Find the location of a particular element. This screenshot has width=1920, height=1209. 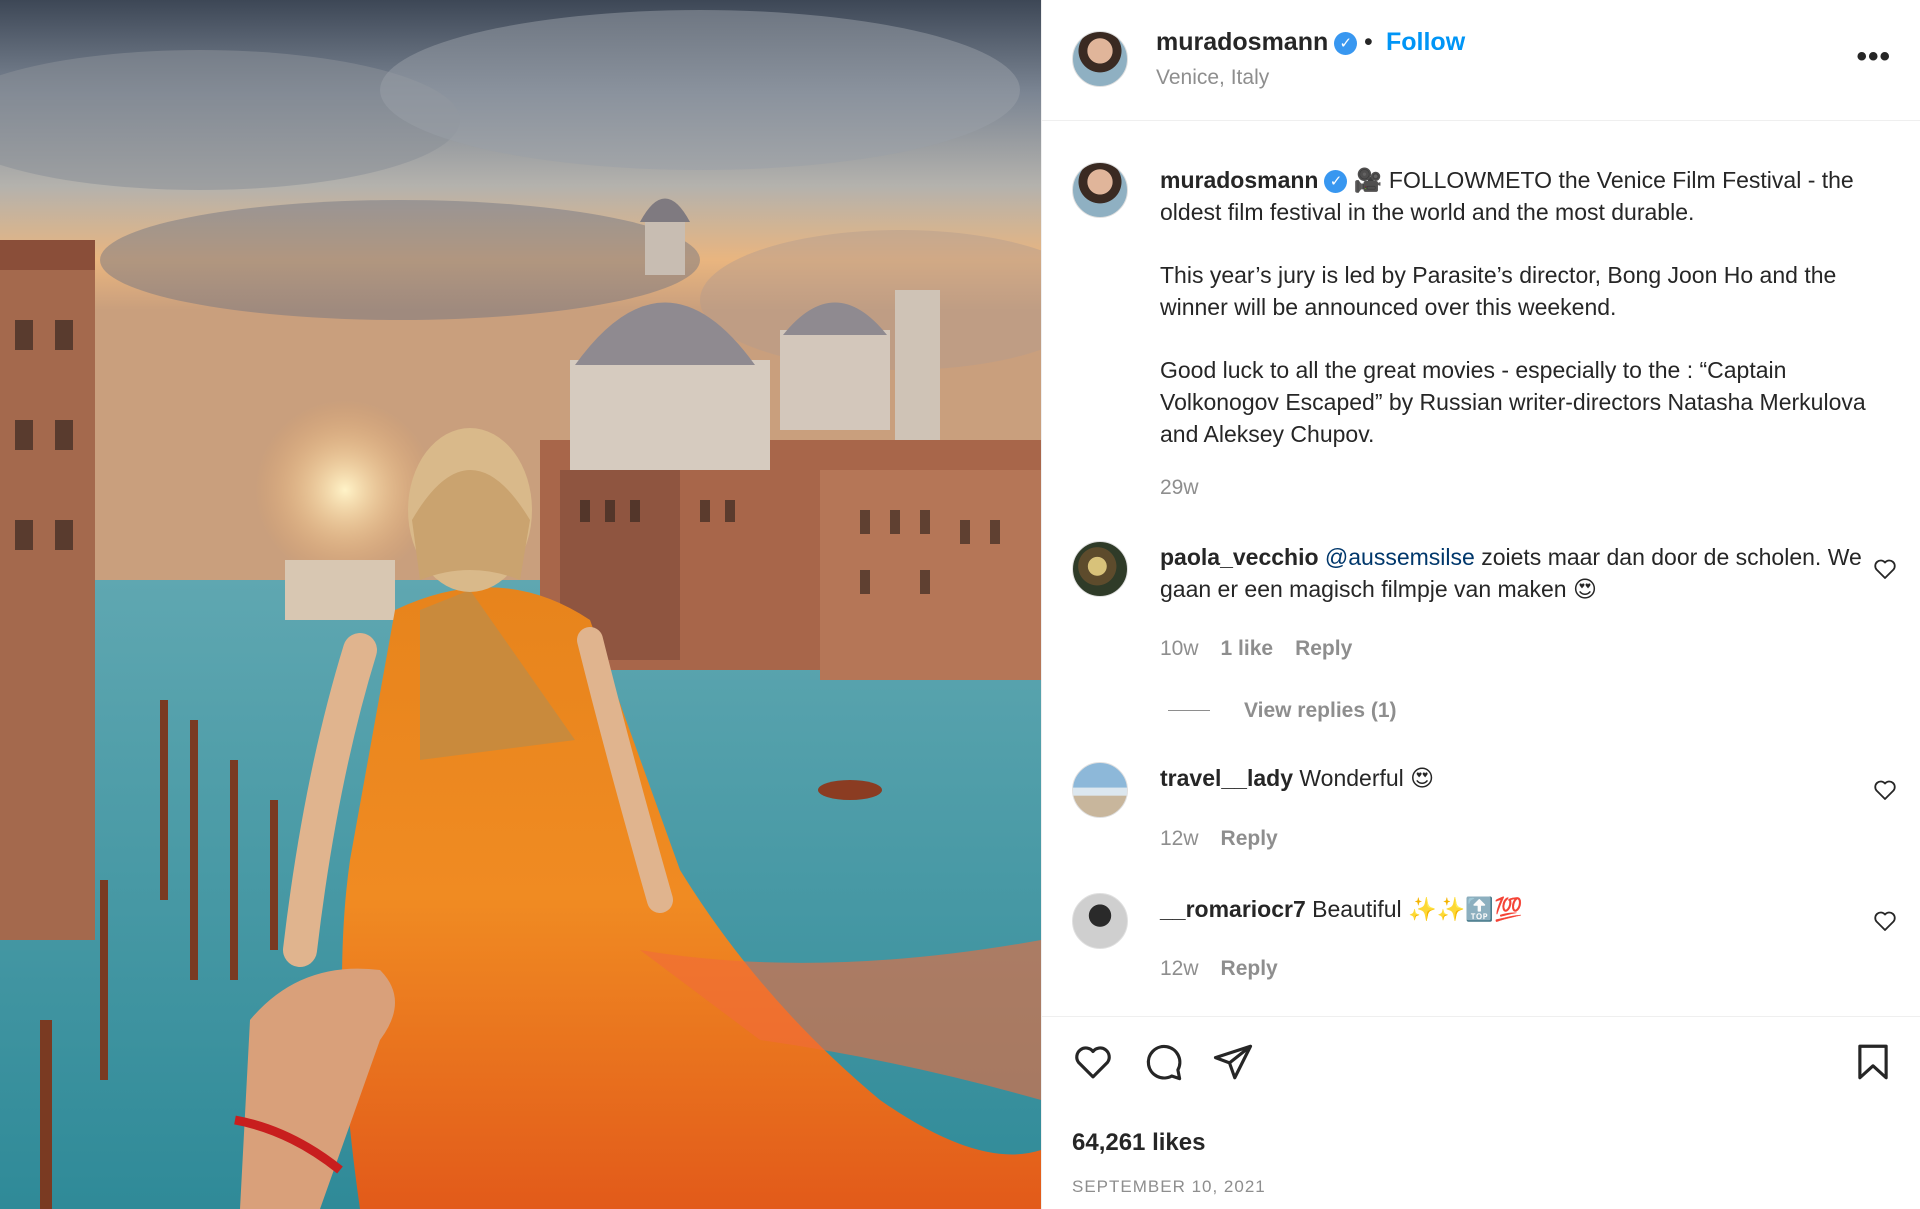

paper-plane-icon is located at coordinates (1233, 1062).